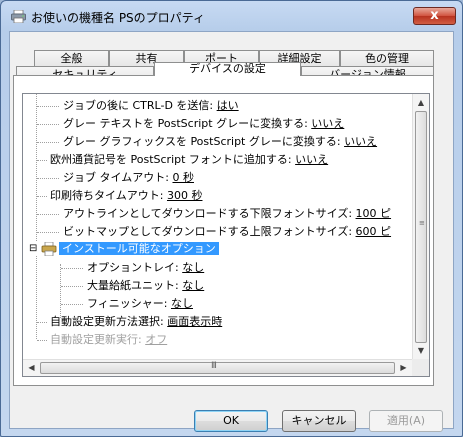 The image size is (463, 437). What do you see at coordinates (387, 58) in the screenshot?
I see `tab-color-management: 色の管理` at bounding box center [387, 58].